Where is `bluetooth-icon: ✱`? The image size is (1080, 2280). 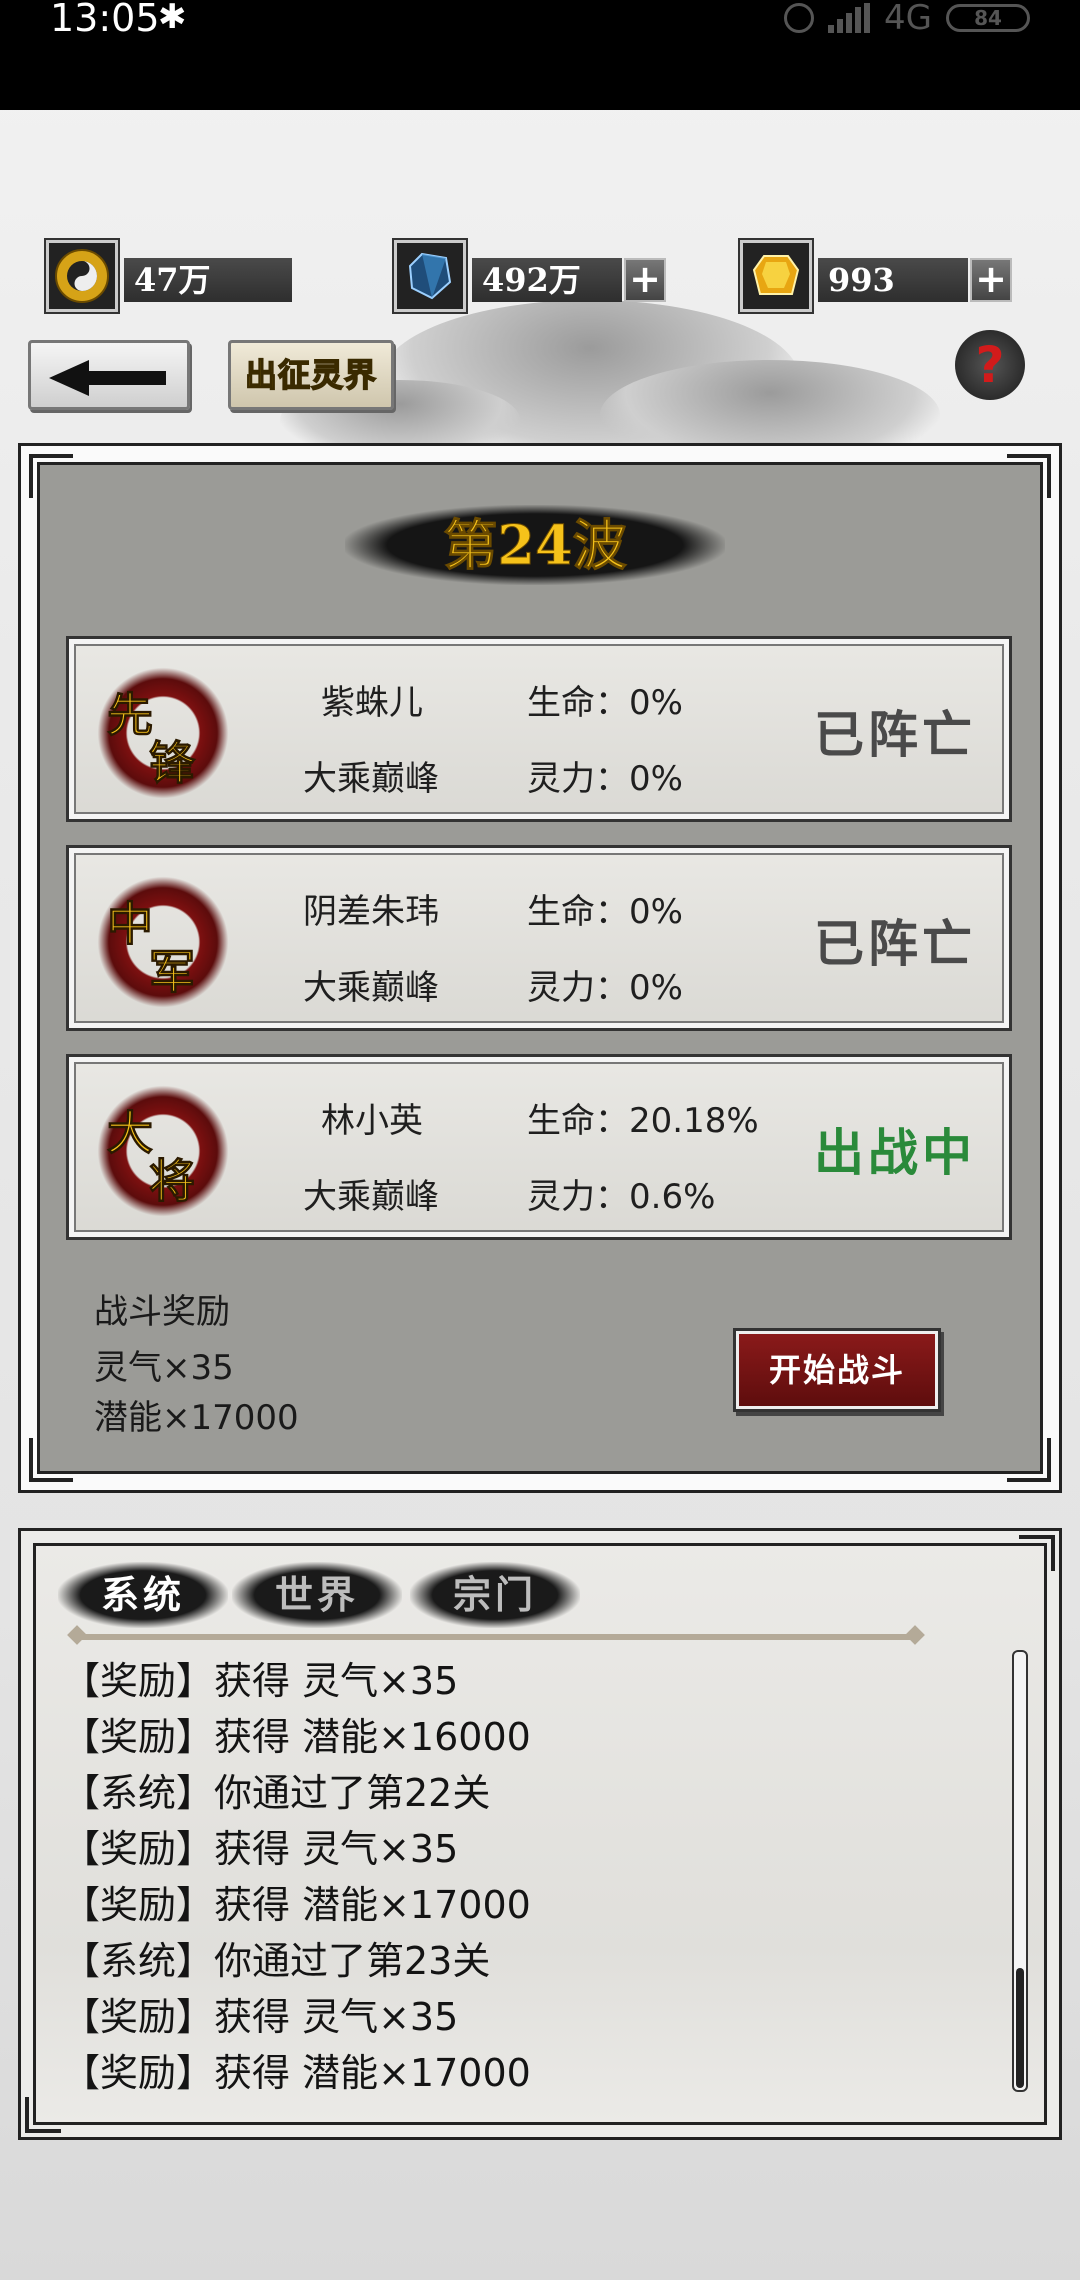 bluetooth-icon: ✱ is located at coordinates (172, 18).